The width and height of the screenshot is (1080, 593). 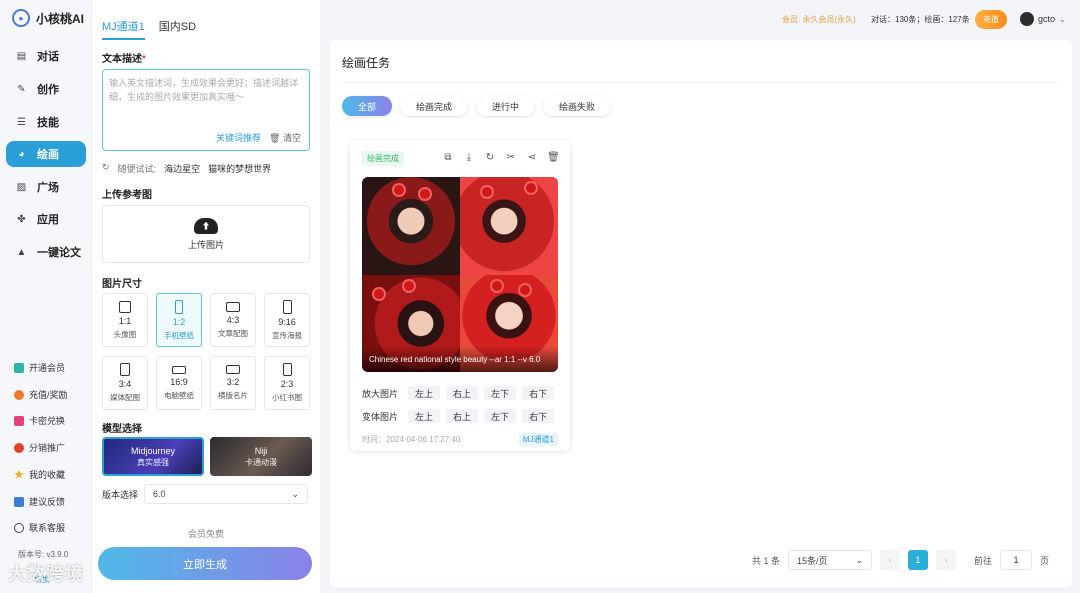 What do you see at coordinates (19, 367) in the screenshot?
I see `crown-icon` at bounding box center [19, 367].